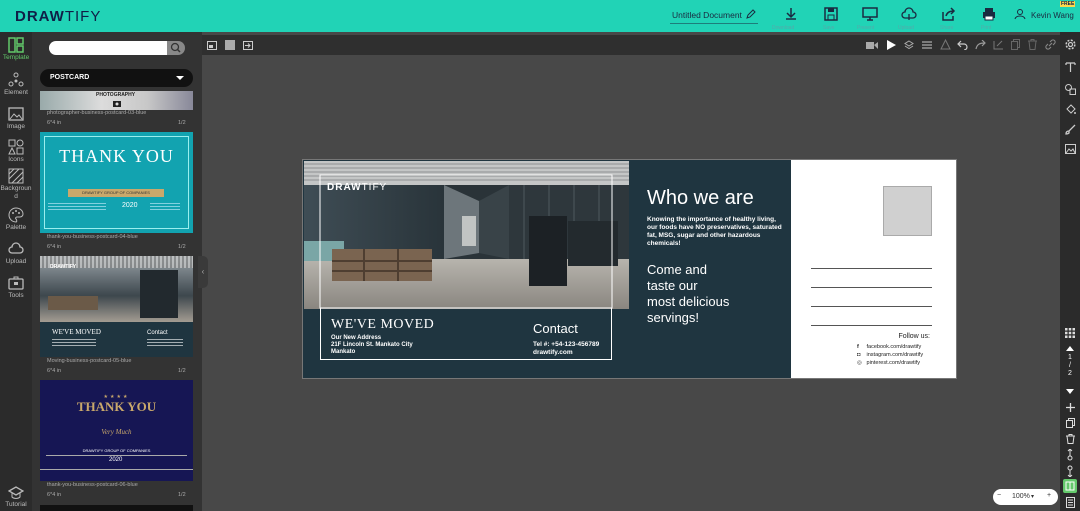  I want to click on notes-icon, so click(1070, 502).